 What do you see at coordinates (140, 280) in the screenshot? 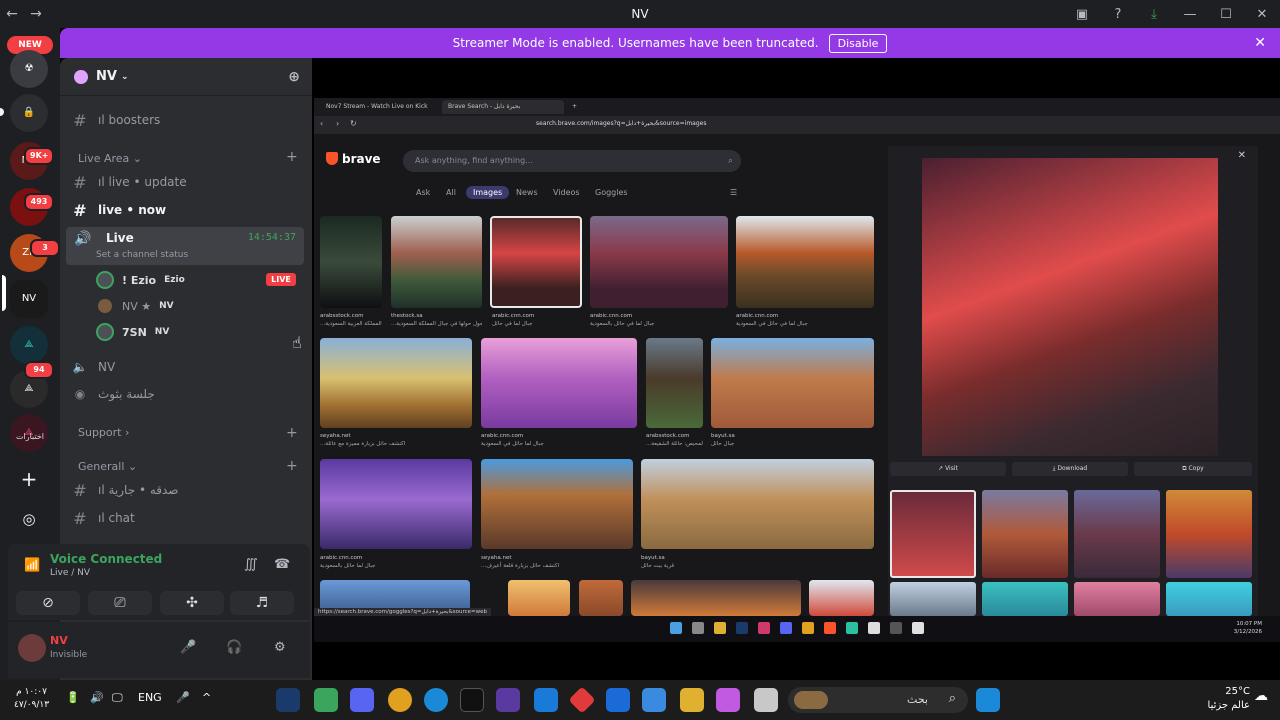
I see `voice-user: ! Ezio Ezio` at bounding box center [140, 280].